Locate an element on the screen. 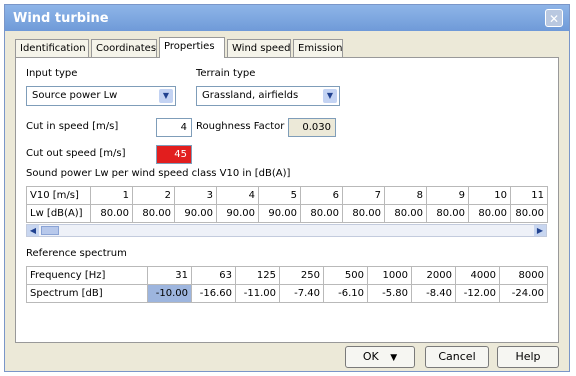  reference-spectrum-caption: Reference spectrum is located at coordinates (76, 253).